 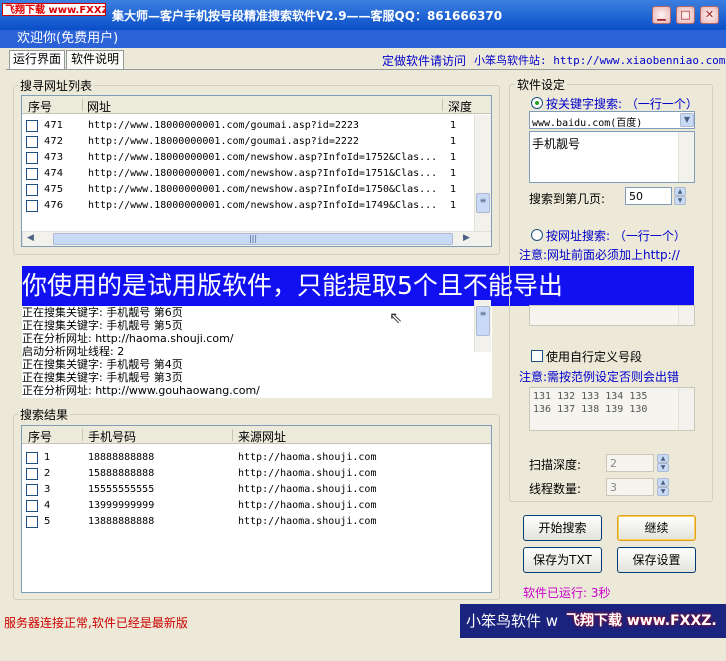 What do you see at coordinates (466, 238) in the screenshot?
I see `scroll-right-arrow-icon: ▶` at bounding box center [466, 238].